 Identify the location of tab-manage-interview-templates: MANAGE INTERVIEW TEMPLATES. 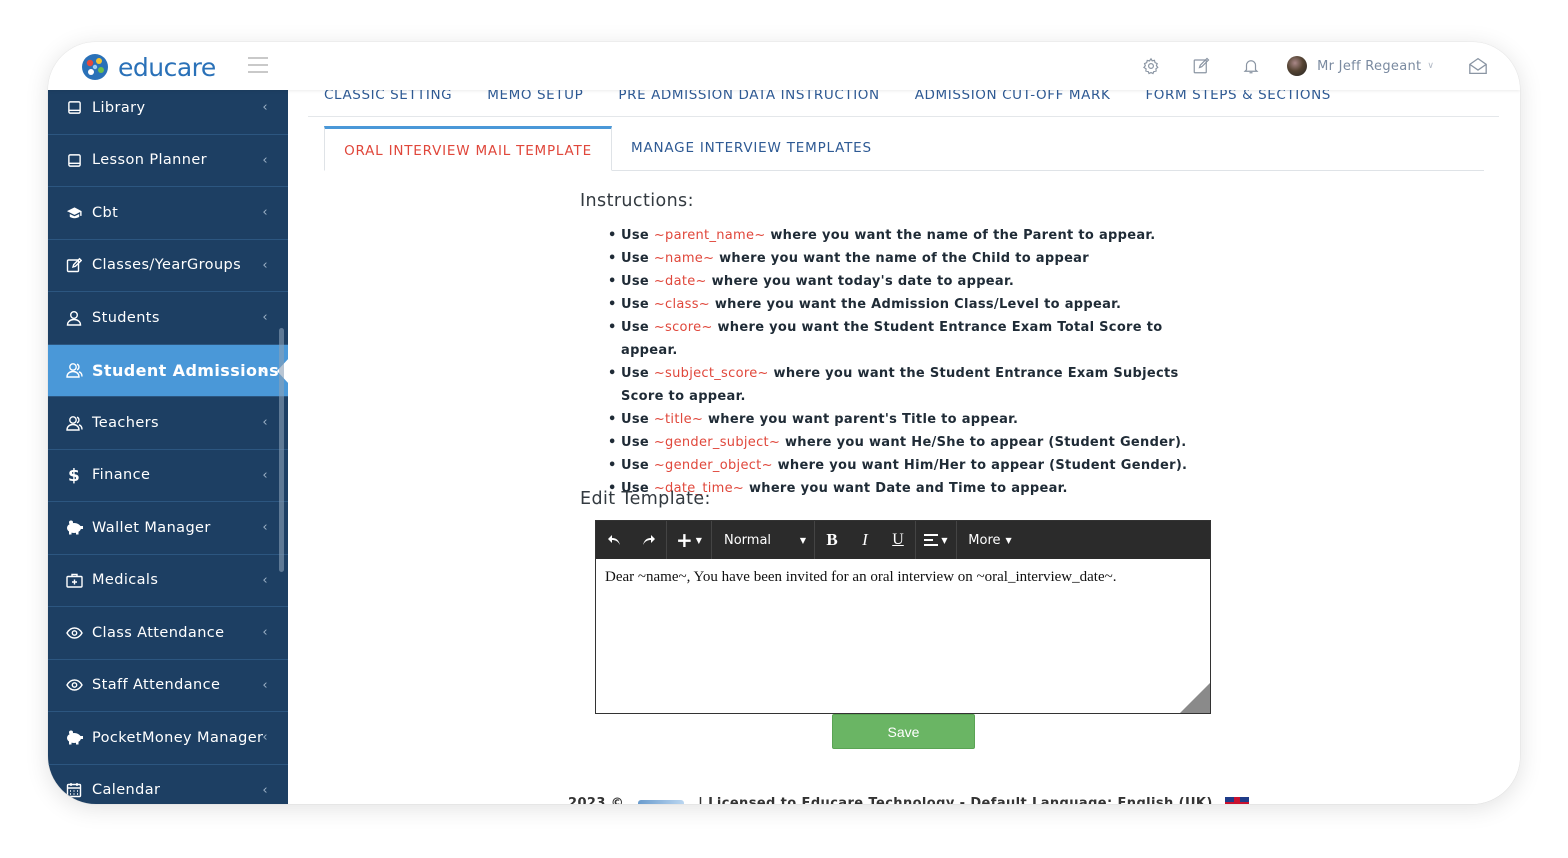
(751, 147).